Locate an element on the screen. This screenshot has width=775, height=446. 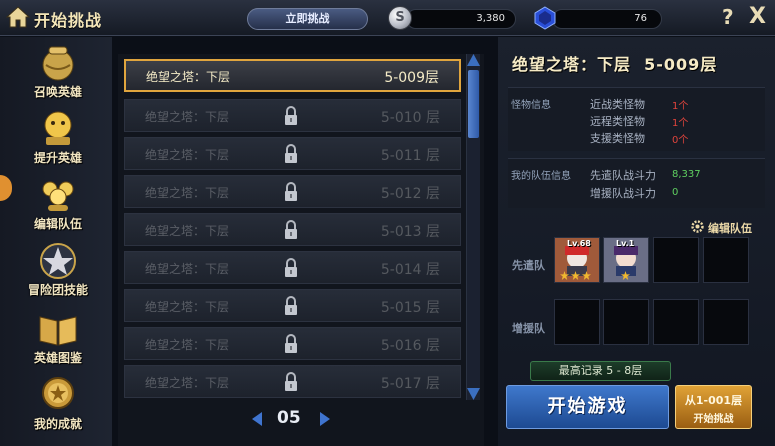
vanguard-power-label: 先遣队战斗力 is located at coordinates (623, 175).